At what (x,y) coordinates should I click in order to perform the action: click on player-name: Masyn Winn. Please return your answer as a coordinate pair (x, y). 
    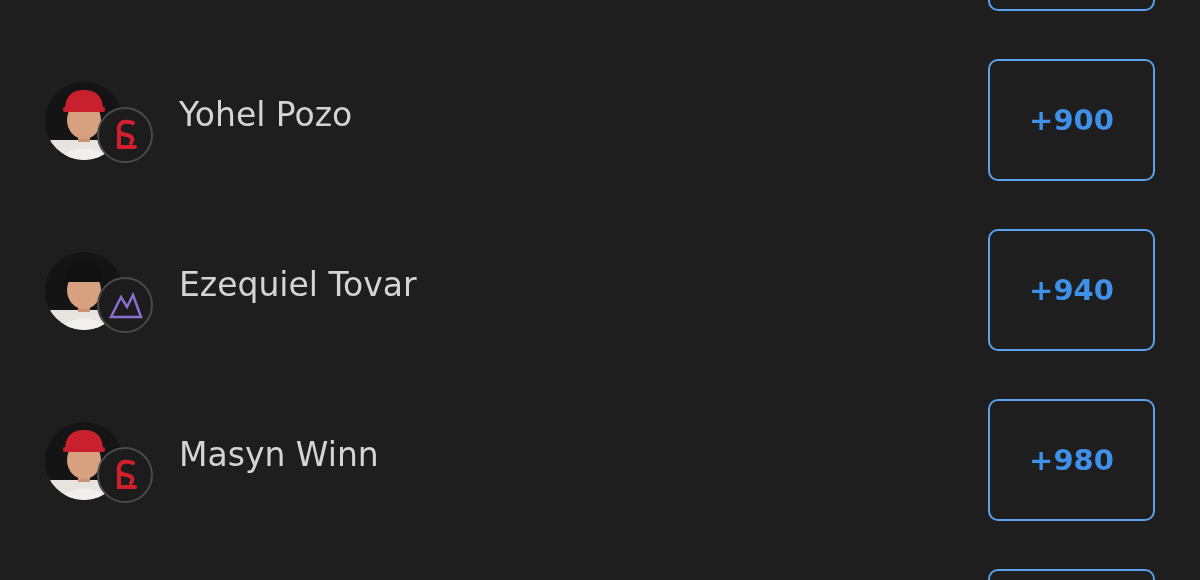
    Looking at the image, I should click on (279, 454).